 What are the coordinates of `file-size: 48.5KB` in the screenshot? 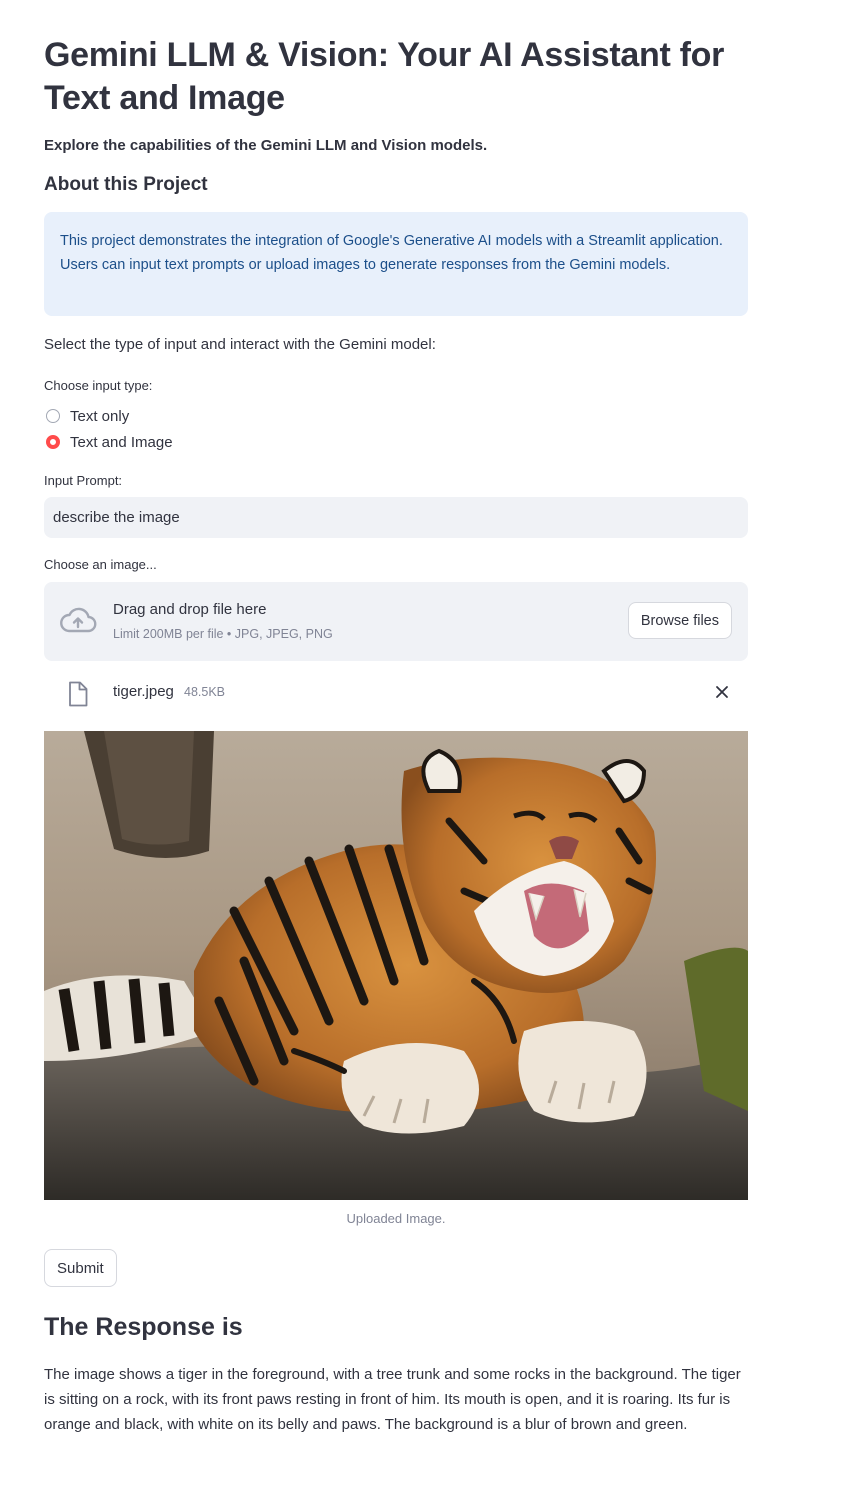 It's located at (205, 692).